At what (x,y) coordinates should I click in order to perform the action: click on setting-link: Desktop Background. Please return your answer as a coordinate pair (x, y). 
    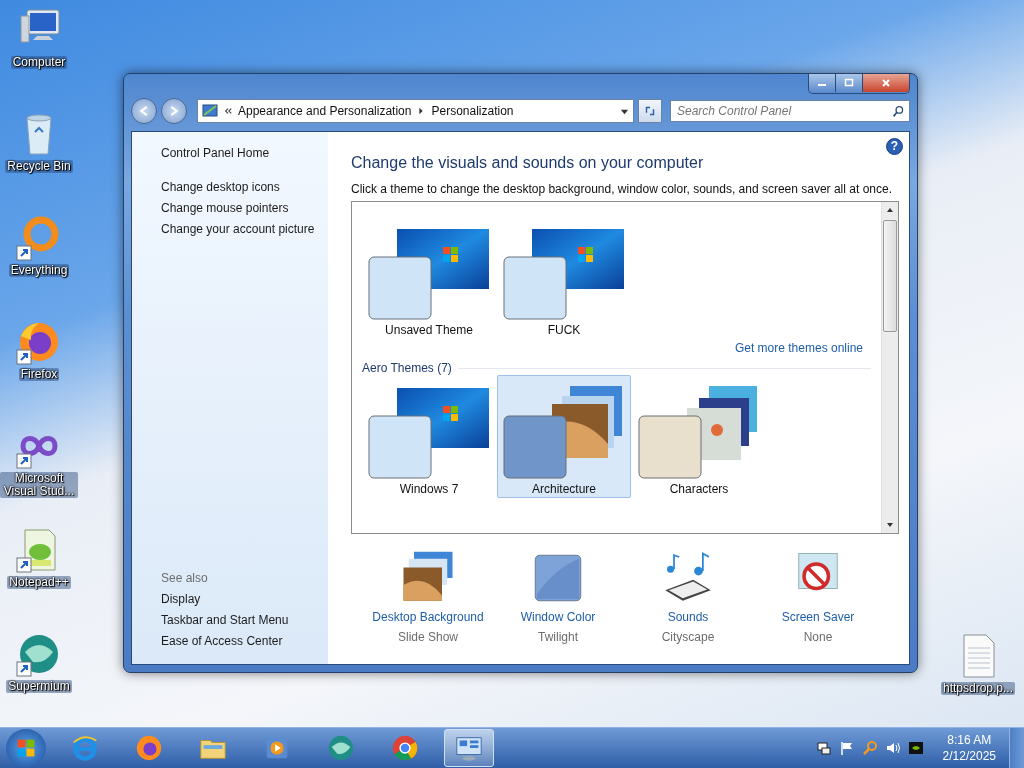
    Looking at the image, I should click on (428, 617).